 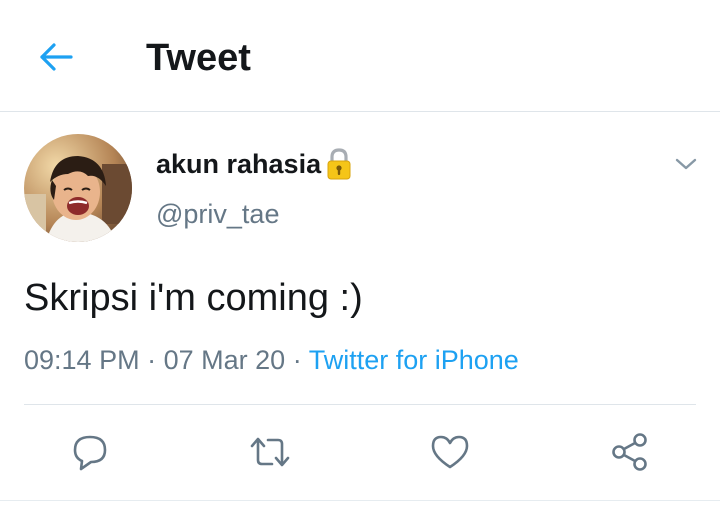 What do you see at coordinates (414, 360) in the screenshot?
I see `tweet-source-link: Twitter for iPhone` at bounding box center [414, 360].